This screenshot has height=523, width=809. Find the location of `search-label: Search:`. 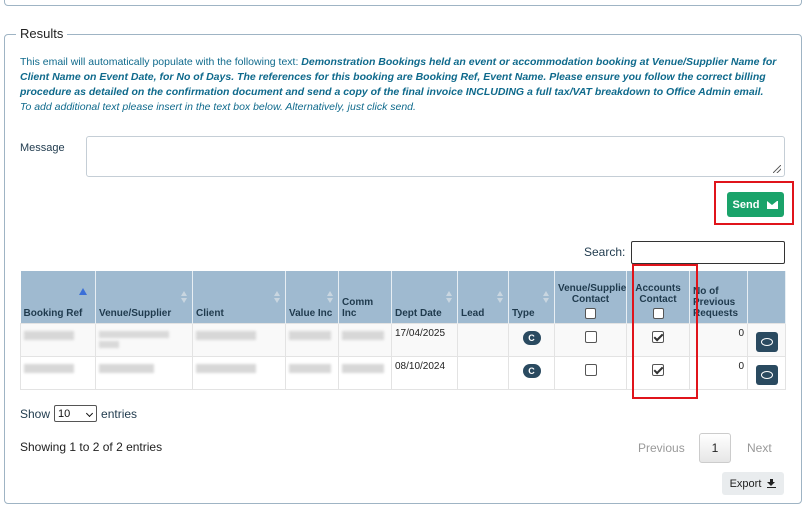

search-label: Search: is located at coordinates (605, 252).